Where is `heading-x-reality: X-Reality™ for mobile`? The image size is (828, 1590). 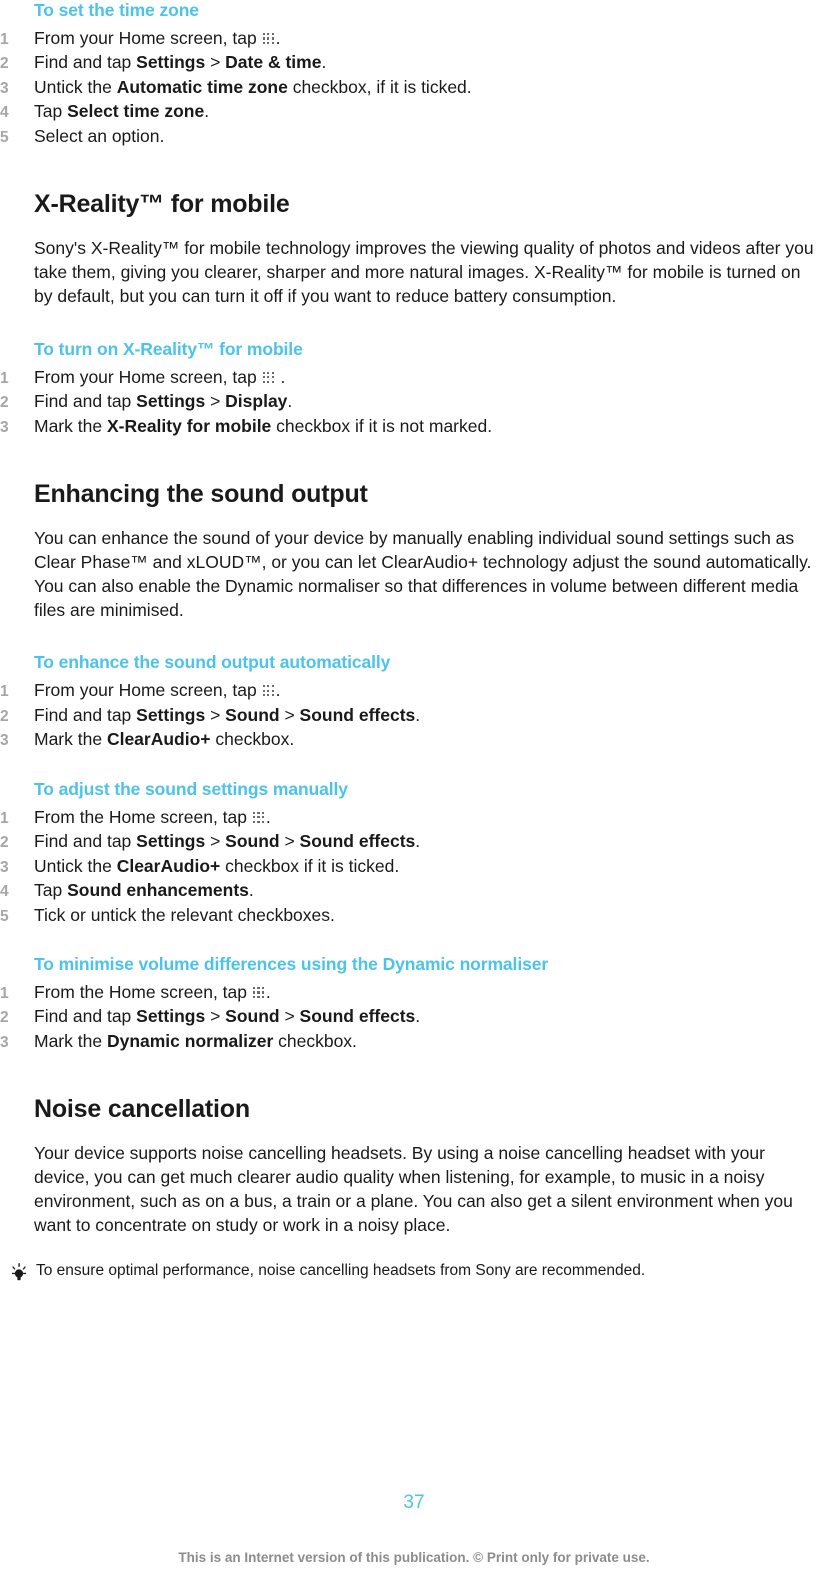 heading-x-reality: X-Reality™ for mobile is located at coordinates (162, 204).